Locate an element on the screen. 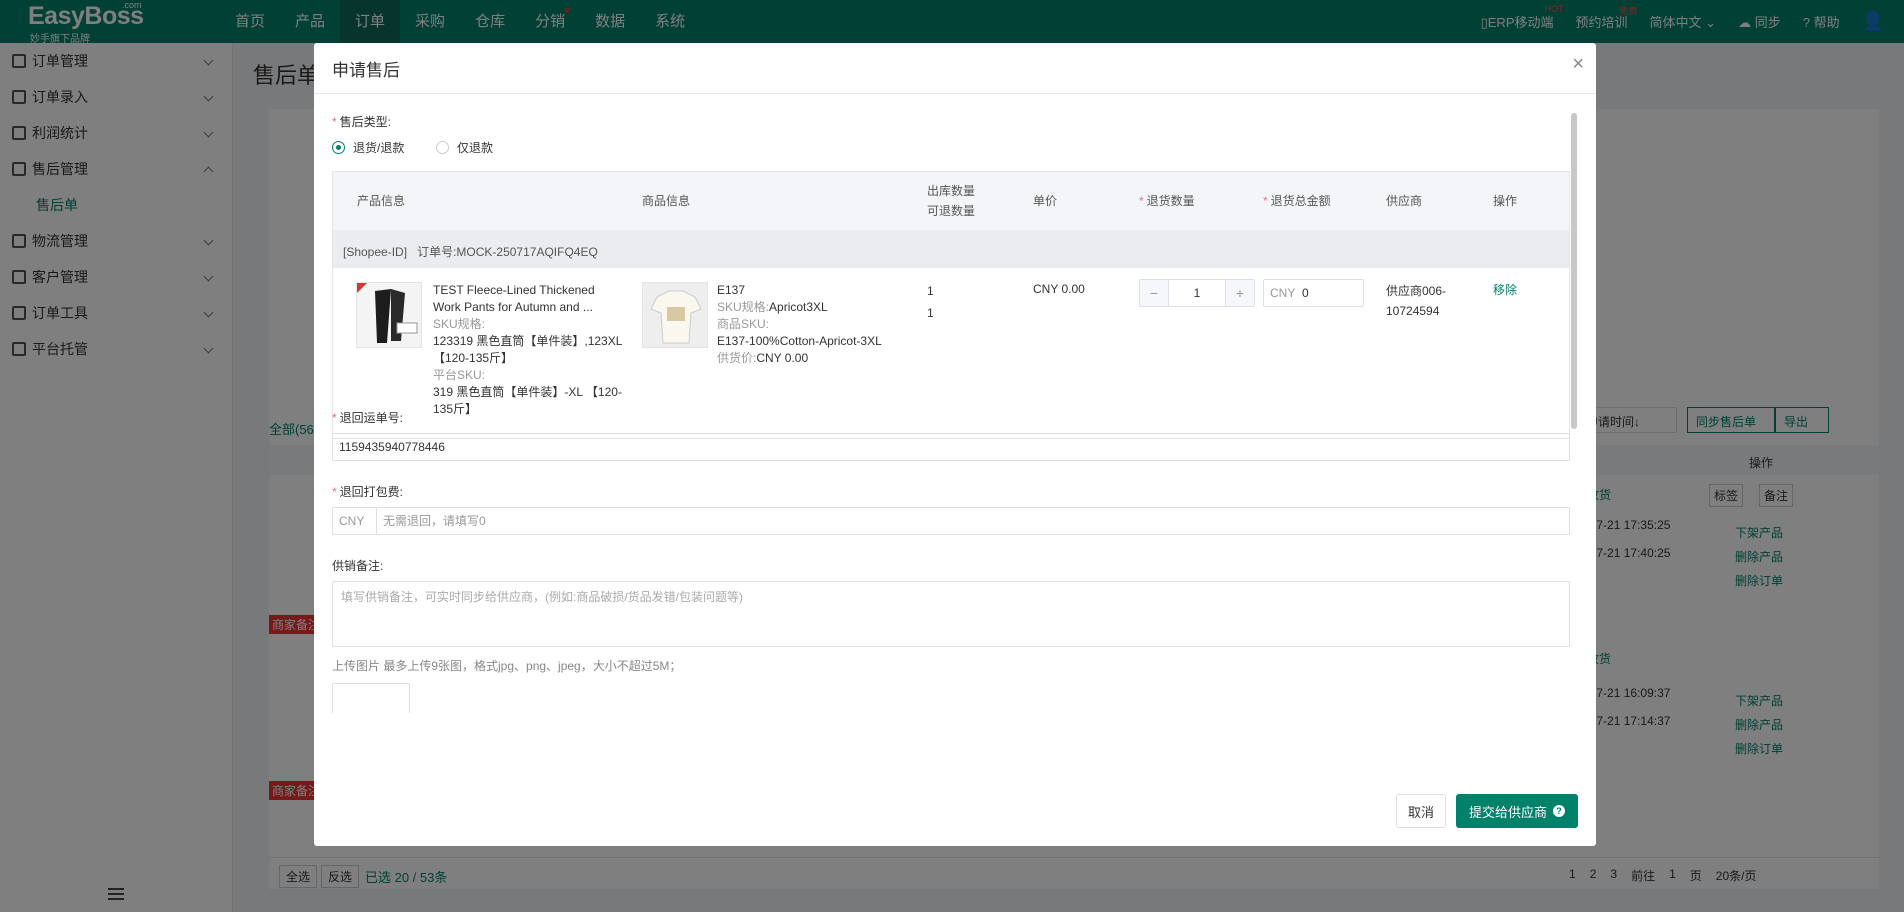  after-sales-type-label: * 售后类型: is located at coordinates (361, 121).